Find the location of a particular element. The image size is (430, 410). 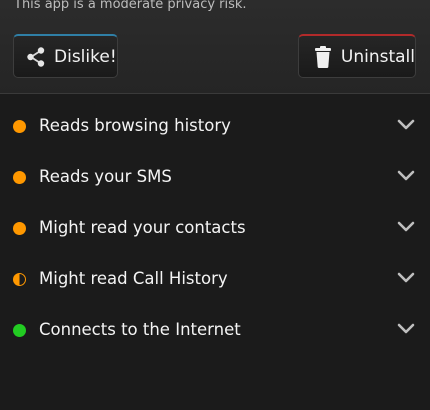

permission-row-sms: Reads your SMS is located at coordinates (215, 177).